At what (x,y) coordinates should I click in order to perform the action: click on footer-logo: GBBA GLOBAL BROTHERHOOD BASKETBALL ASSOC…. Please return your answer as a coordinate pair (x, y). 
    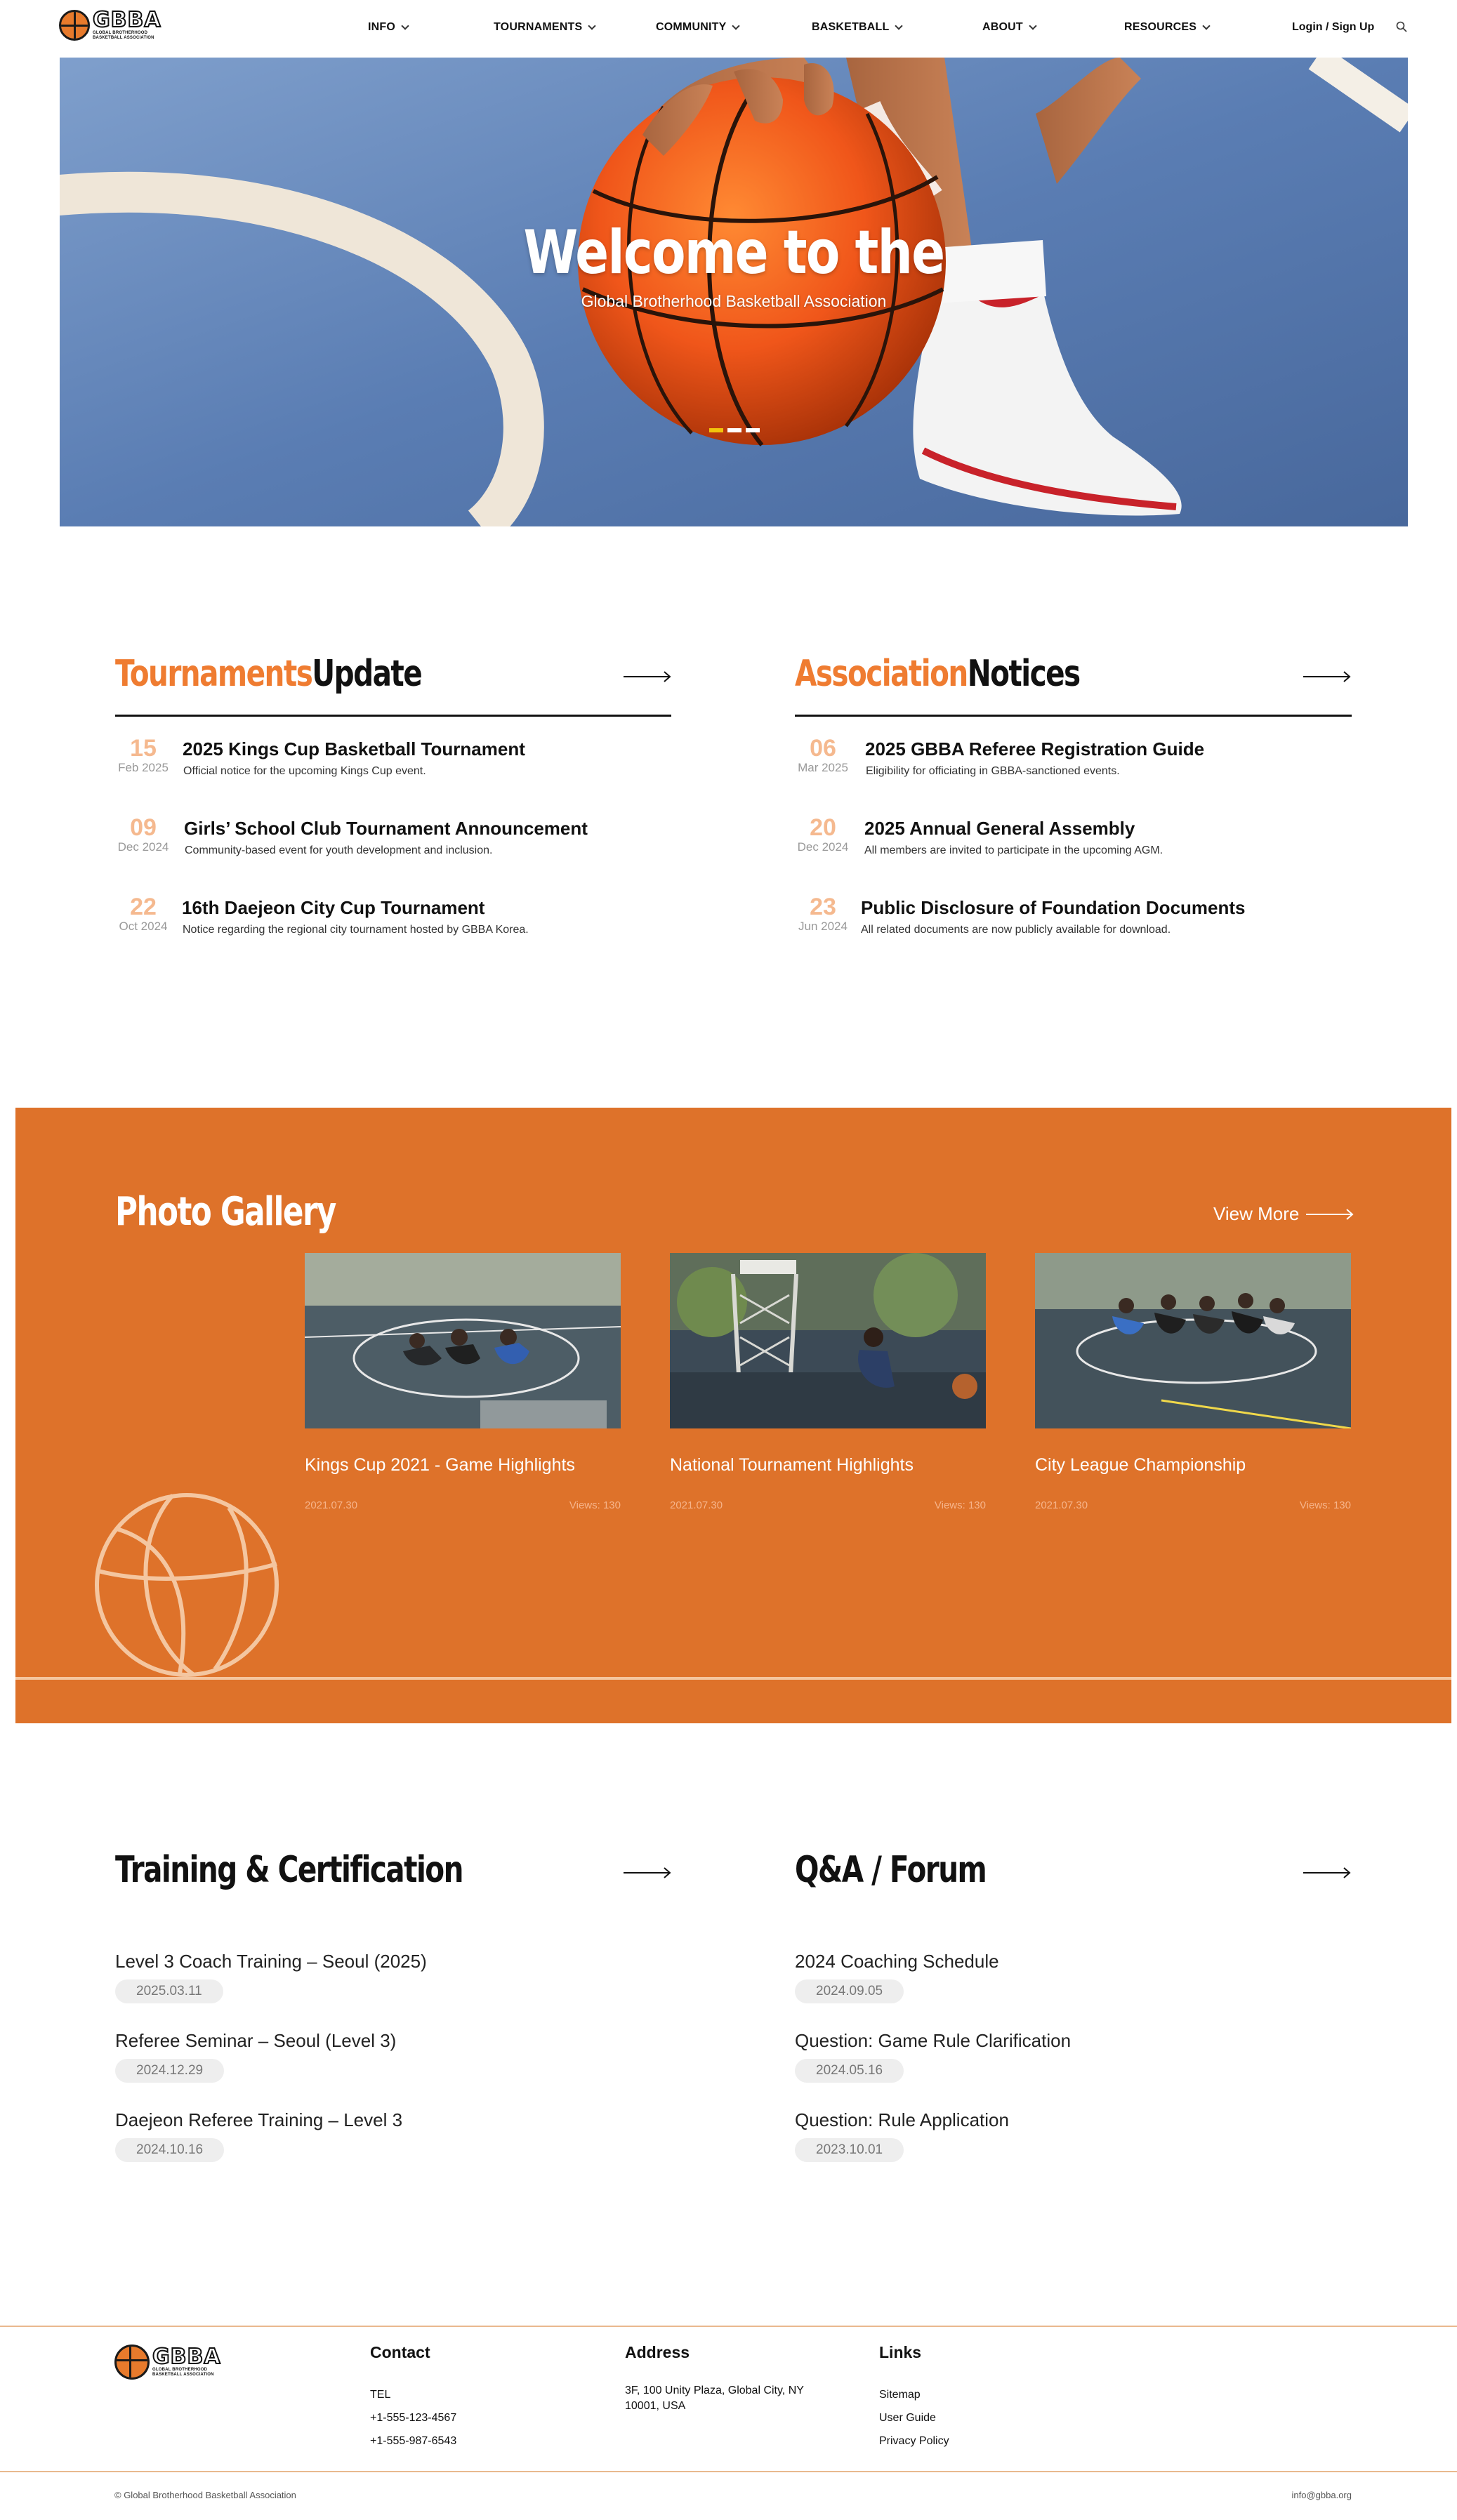
    Looking at the image, I should click on (167, 2362).